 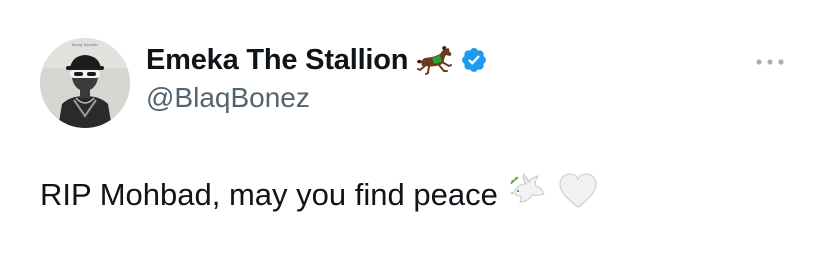 I want to click on user-handle: @BlaqBonez, so click(x=317, y=98).